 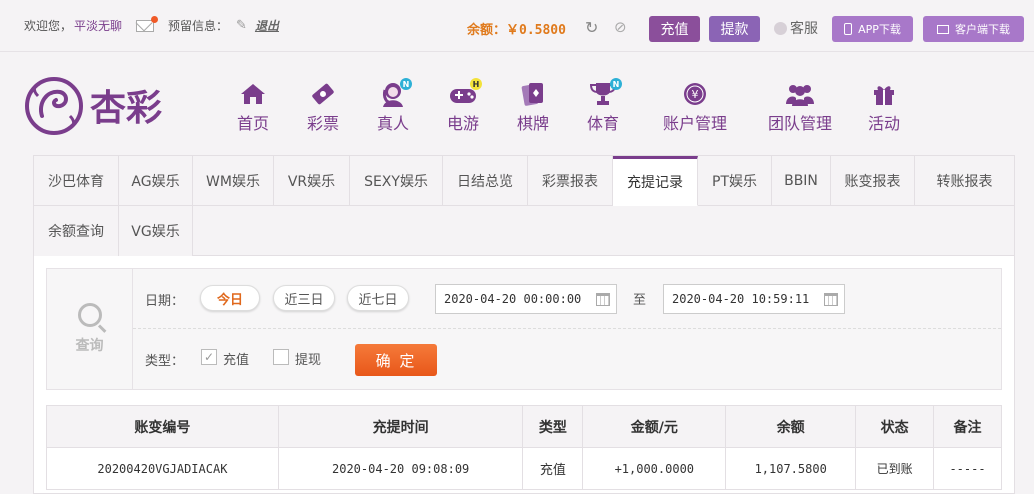 I want to click on app-download-button: APP下载, so click(x=872, y=29).